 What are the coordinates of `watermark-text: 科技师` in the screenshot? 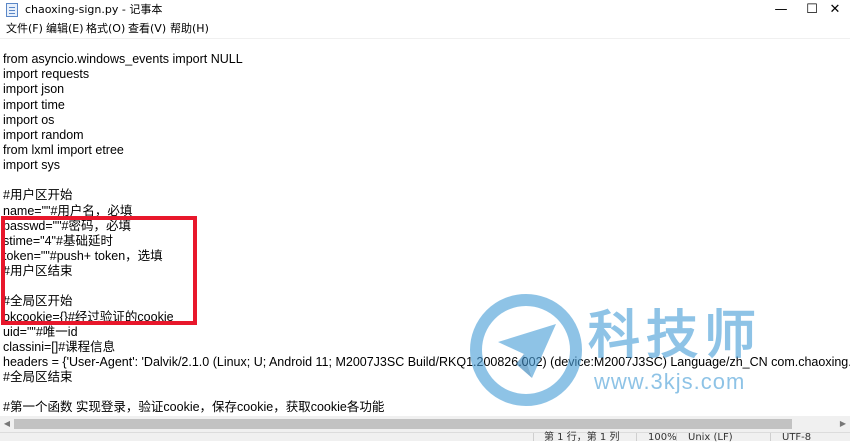 It's located at (675, 336).